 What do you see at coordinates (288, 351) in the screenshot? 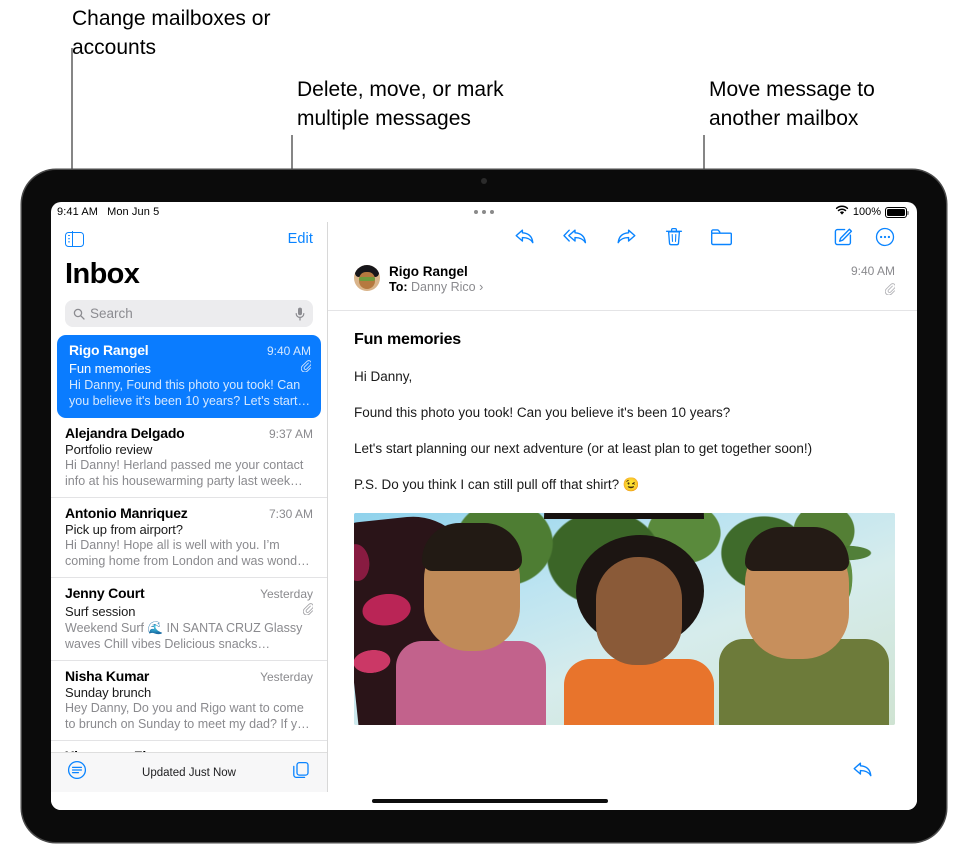
I see `message-time: 9:40 AM` at bounding box center [288, 351].